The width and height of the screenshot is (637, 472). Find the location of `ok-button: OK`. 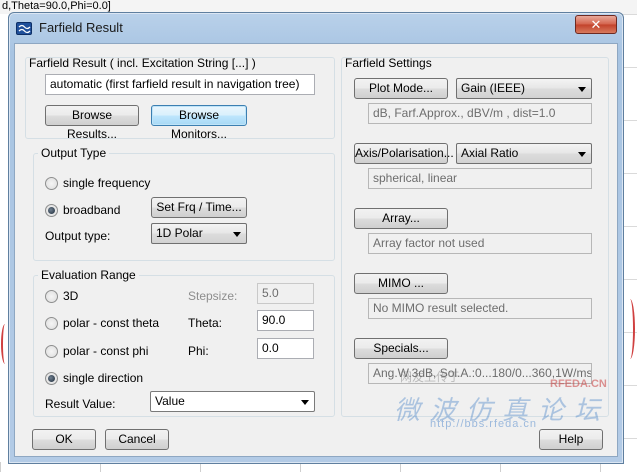

ok-button: OK is located at coordinates (64, 439).